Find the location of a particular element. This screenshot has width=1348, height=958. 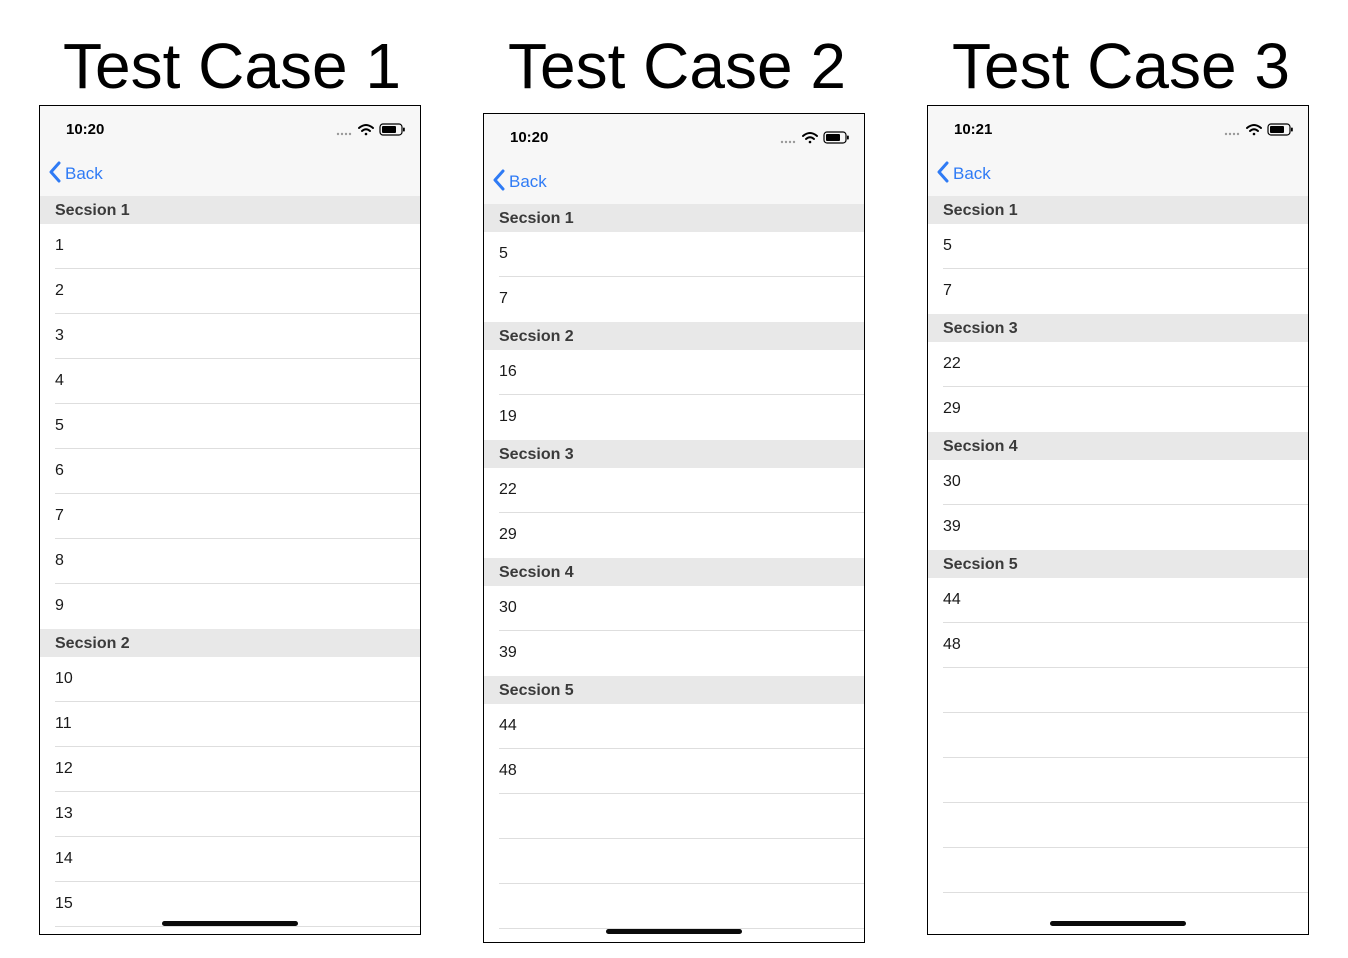

cellular-dots-icon is located at coordinates (788, 142).